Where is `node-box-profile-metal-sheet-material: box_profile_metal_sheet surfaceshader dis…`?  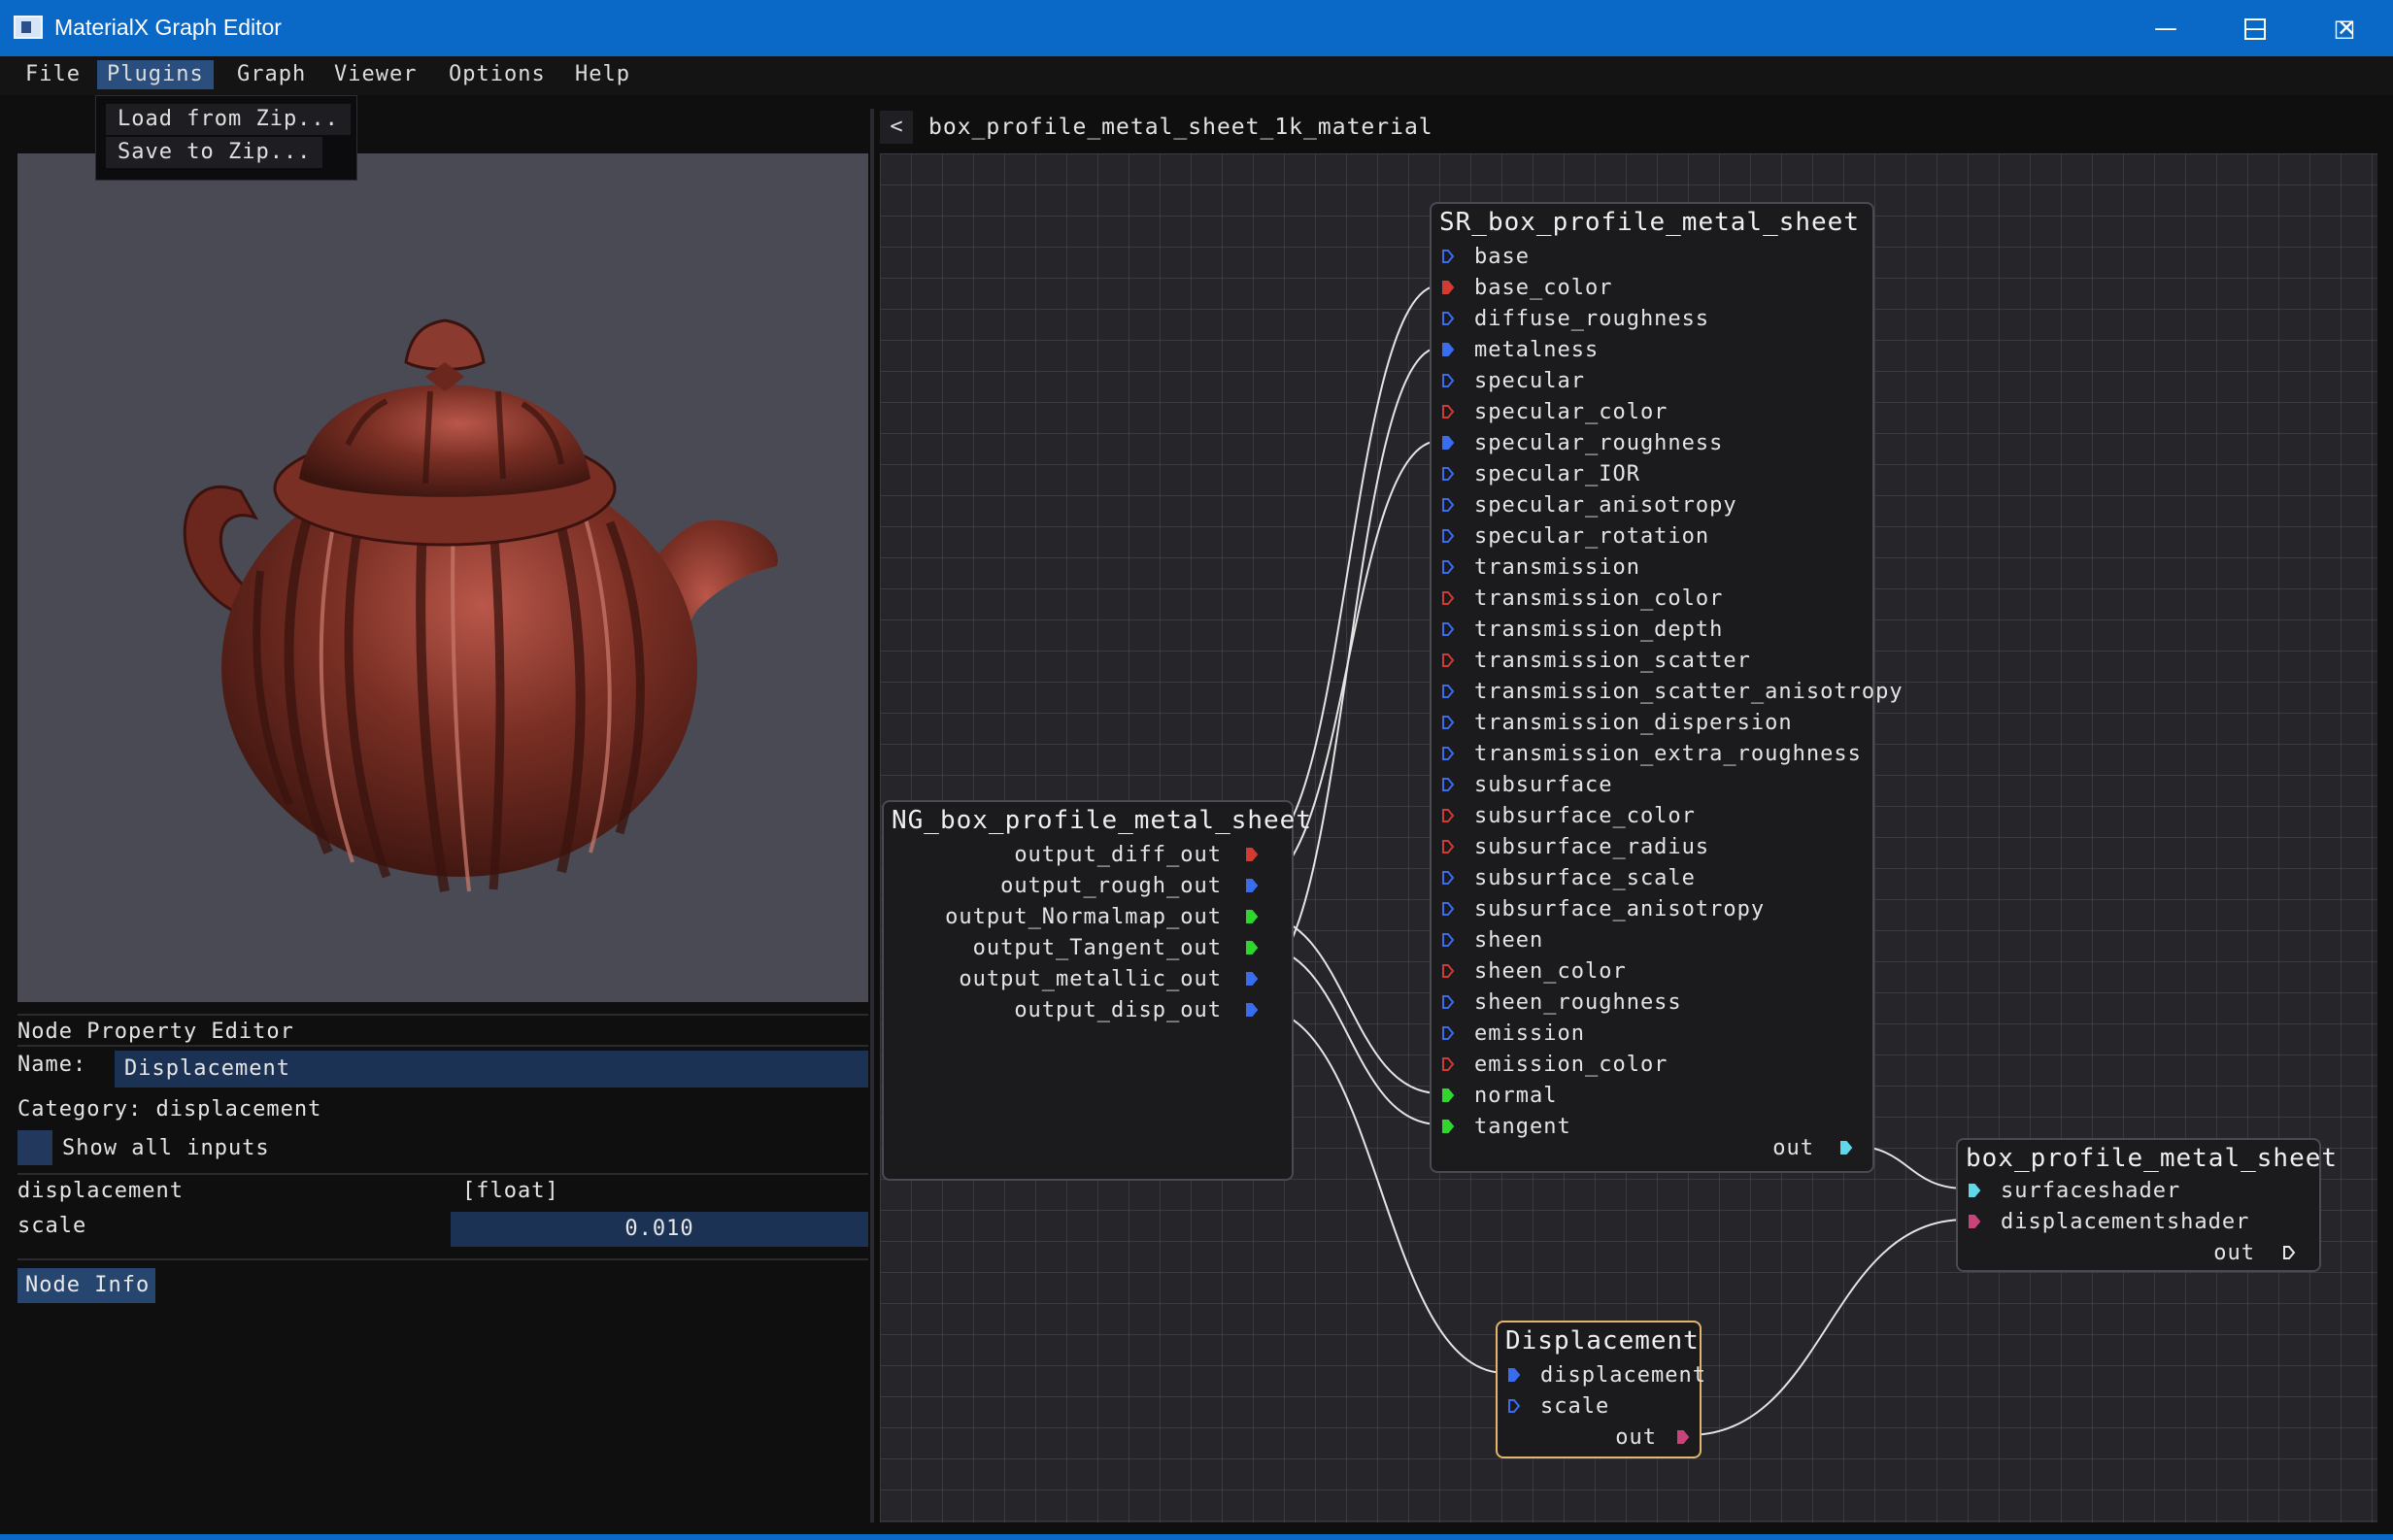 node-box-profile-metal-sheet-material: box_profile_metal_sheet surfaceshader dis… is located at coordinates (2146, 1205).